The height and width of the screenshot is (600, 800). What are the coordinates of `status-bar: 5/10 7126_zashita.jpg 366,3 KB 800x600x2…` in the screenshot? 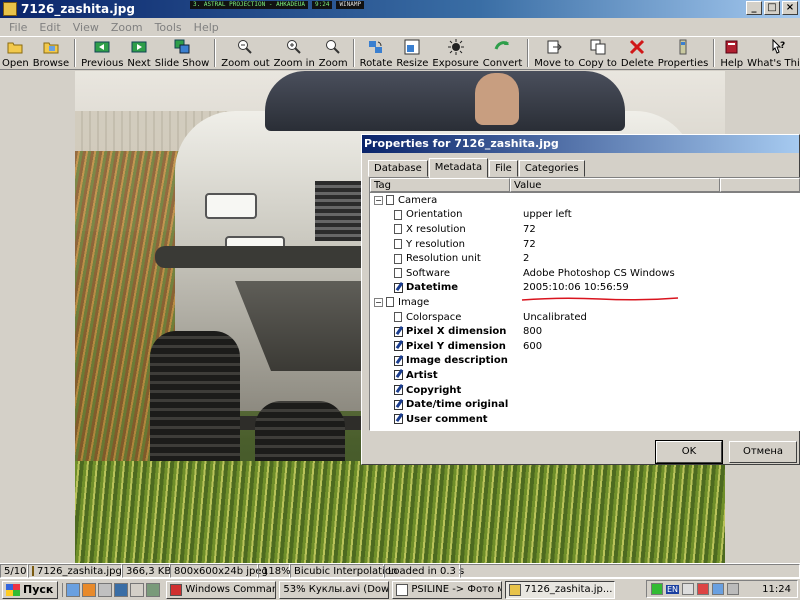 It's located at (400, 570).